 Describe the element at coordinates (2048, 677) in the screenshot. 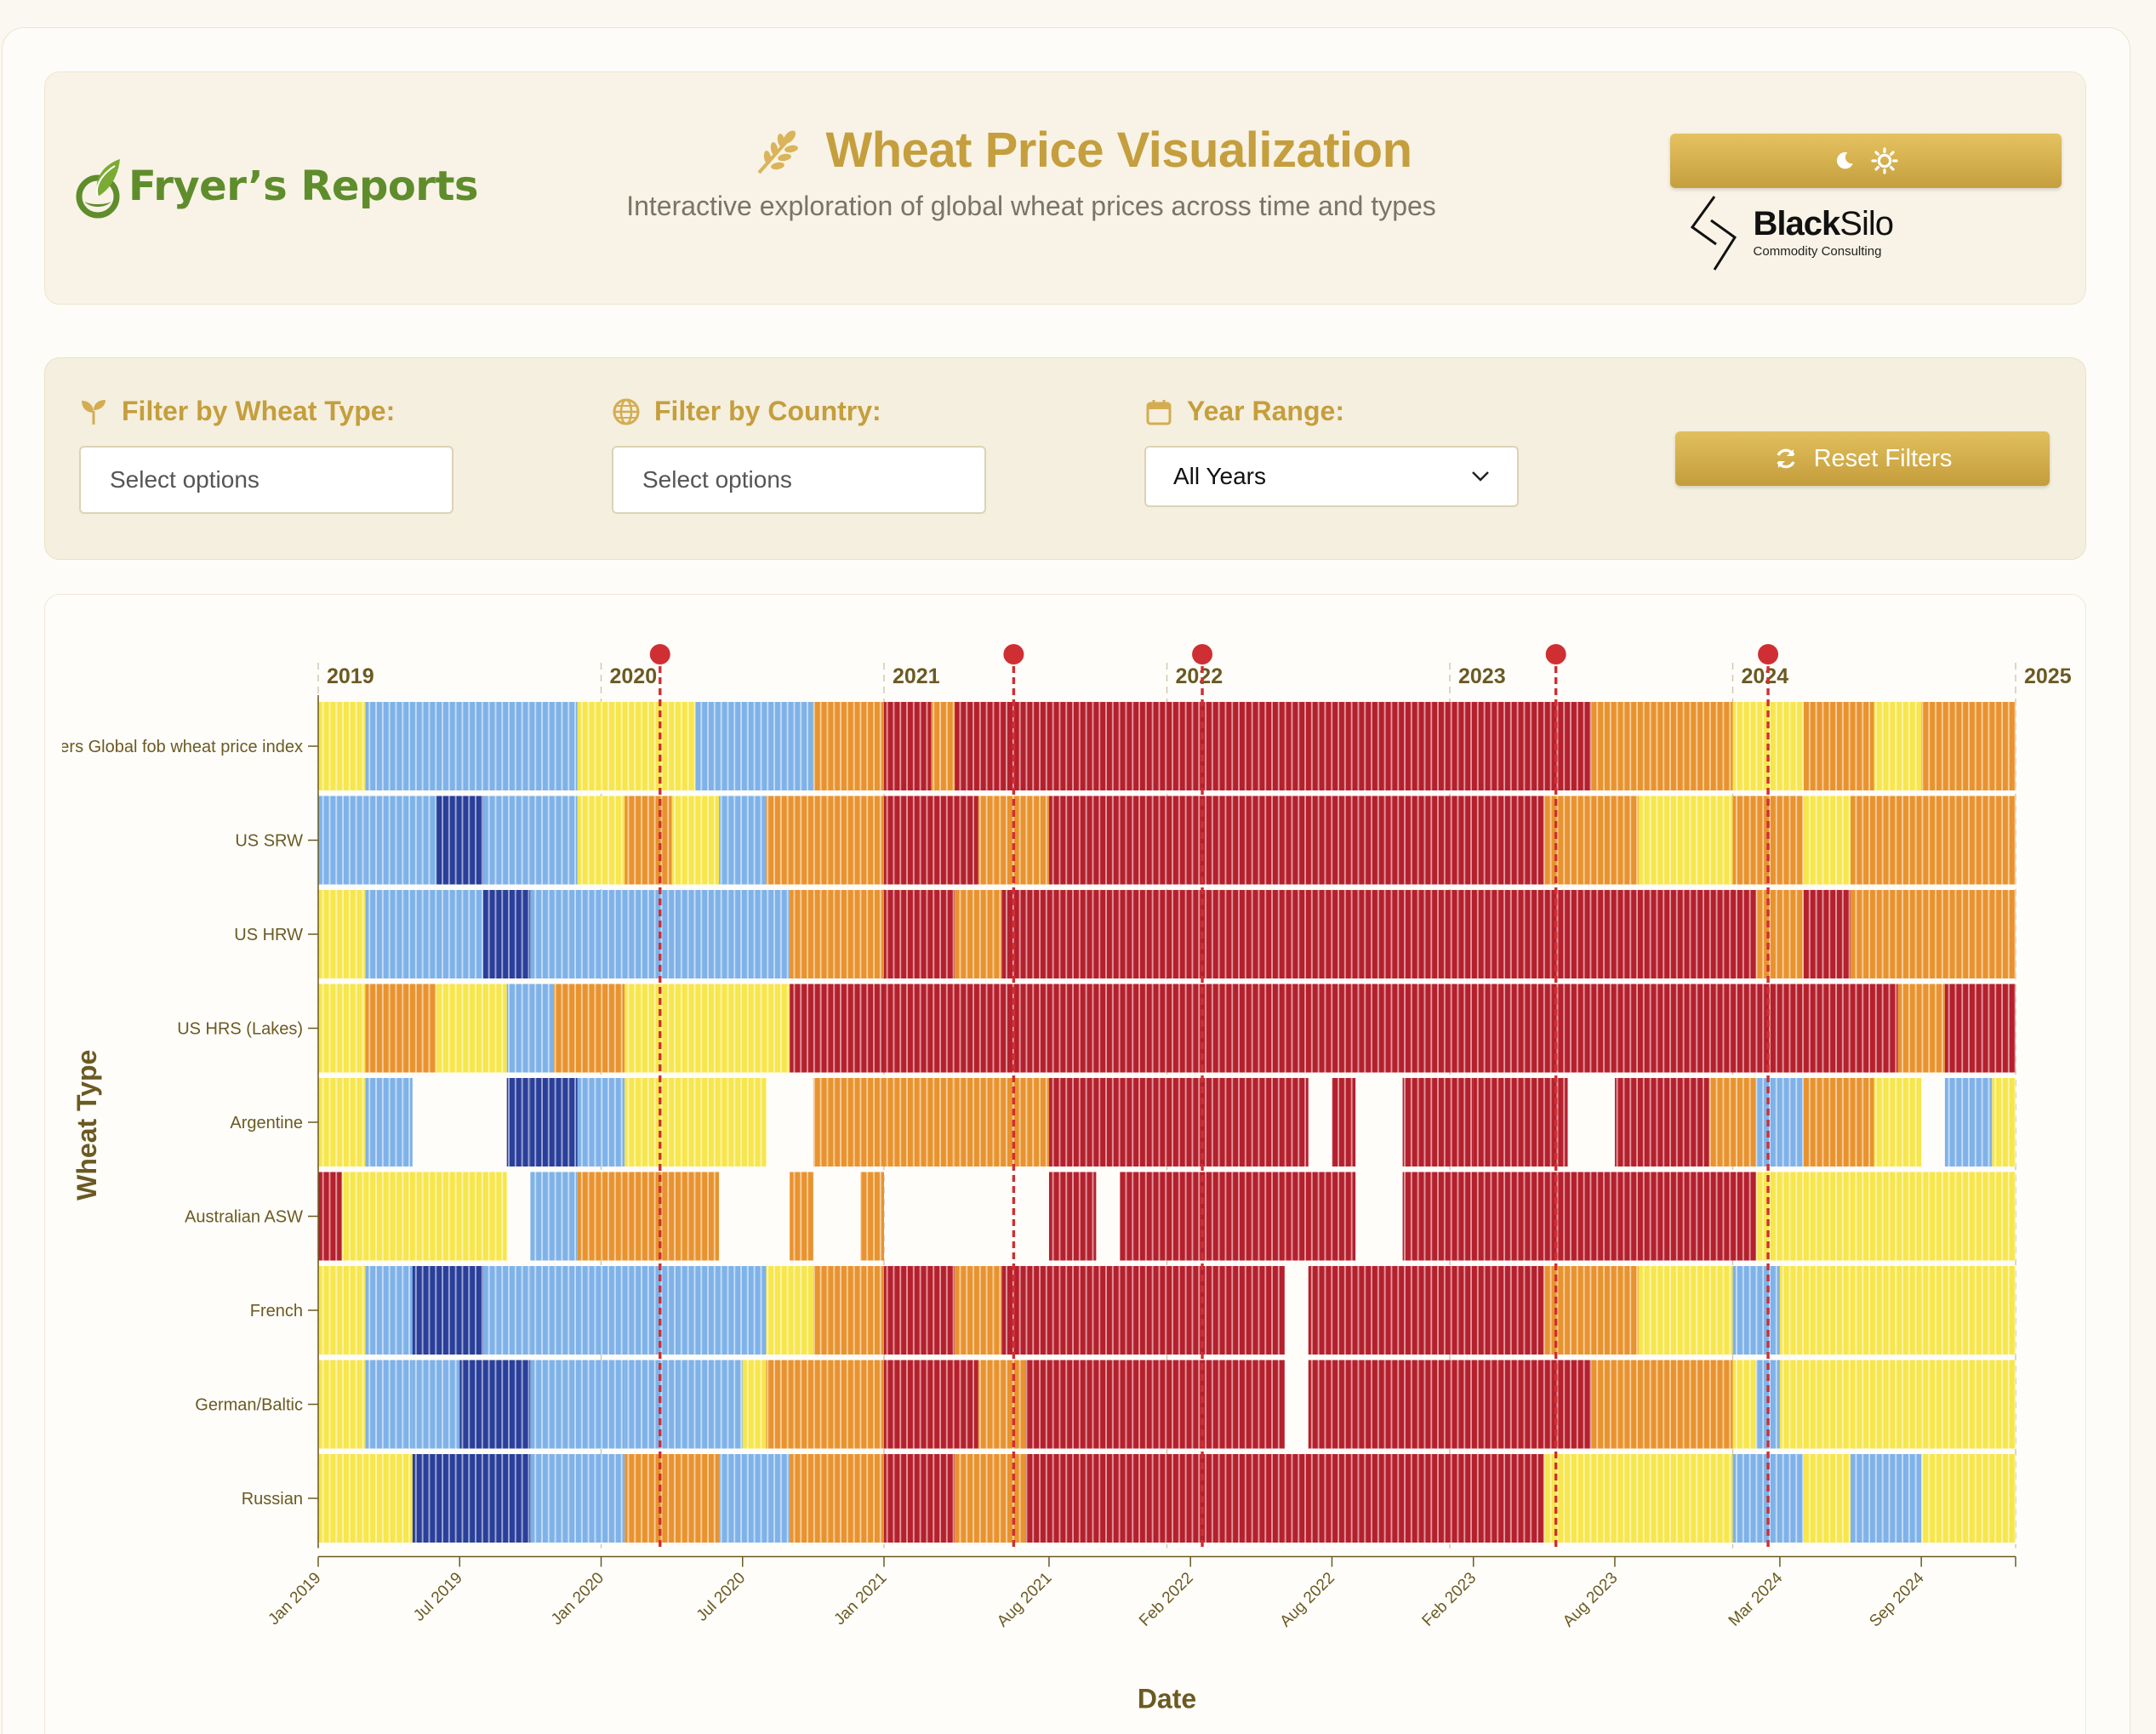

I see `year-label: 2025` at that location.